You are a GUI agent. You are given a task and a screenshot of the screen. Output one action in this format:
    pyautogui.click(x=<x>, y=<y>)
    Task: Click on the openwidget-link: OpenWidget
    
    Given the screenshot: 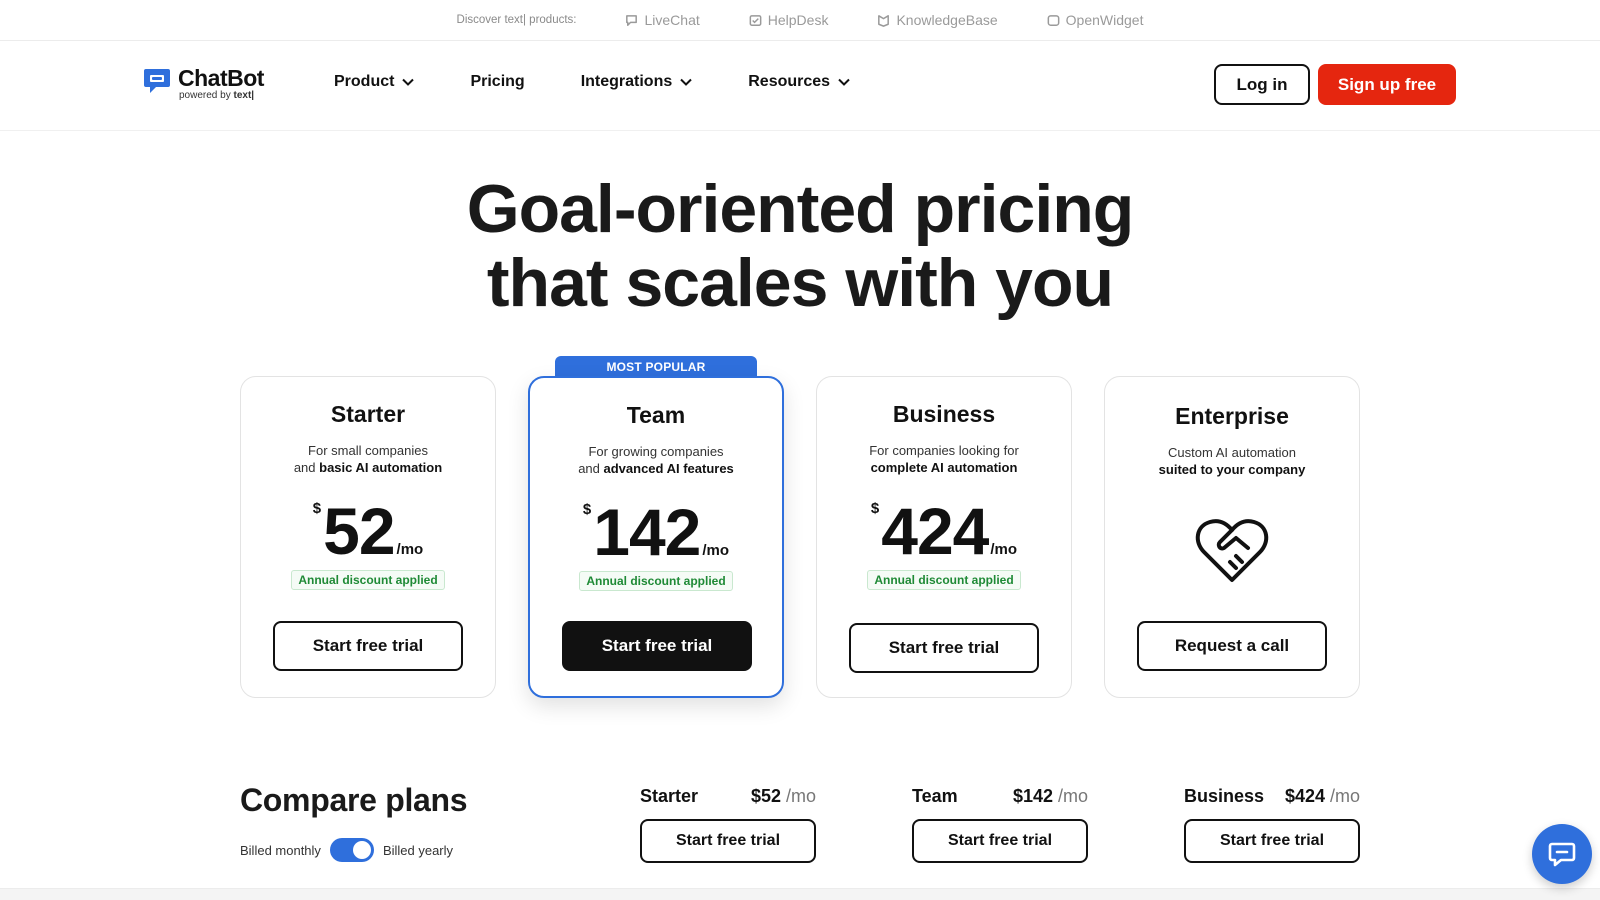 What is the action you would take?
    pyautogui.click(x=1095, y=20)
    